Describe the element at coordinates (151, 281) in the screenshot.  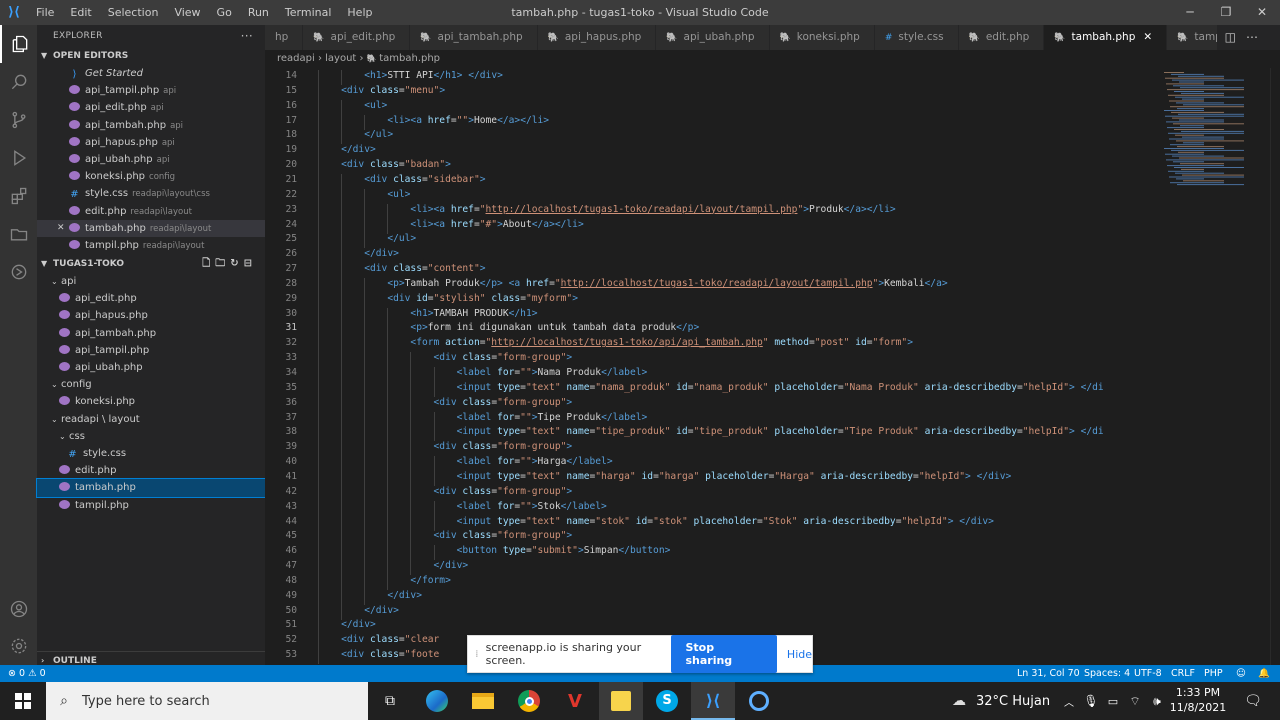
I see `folder-item: ⌄ api` at that location.